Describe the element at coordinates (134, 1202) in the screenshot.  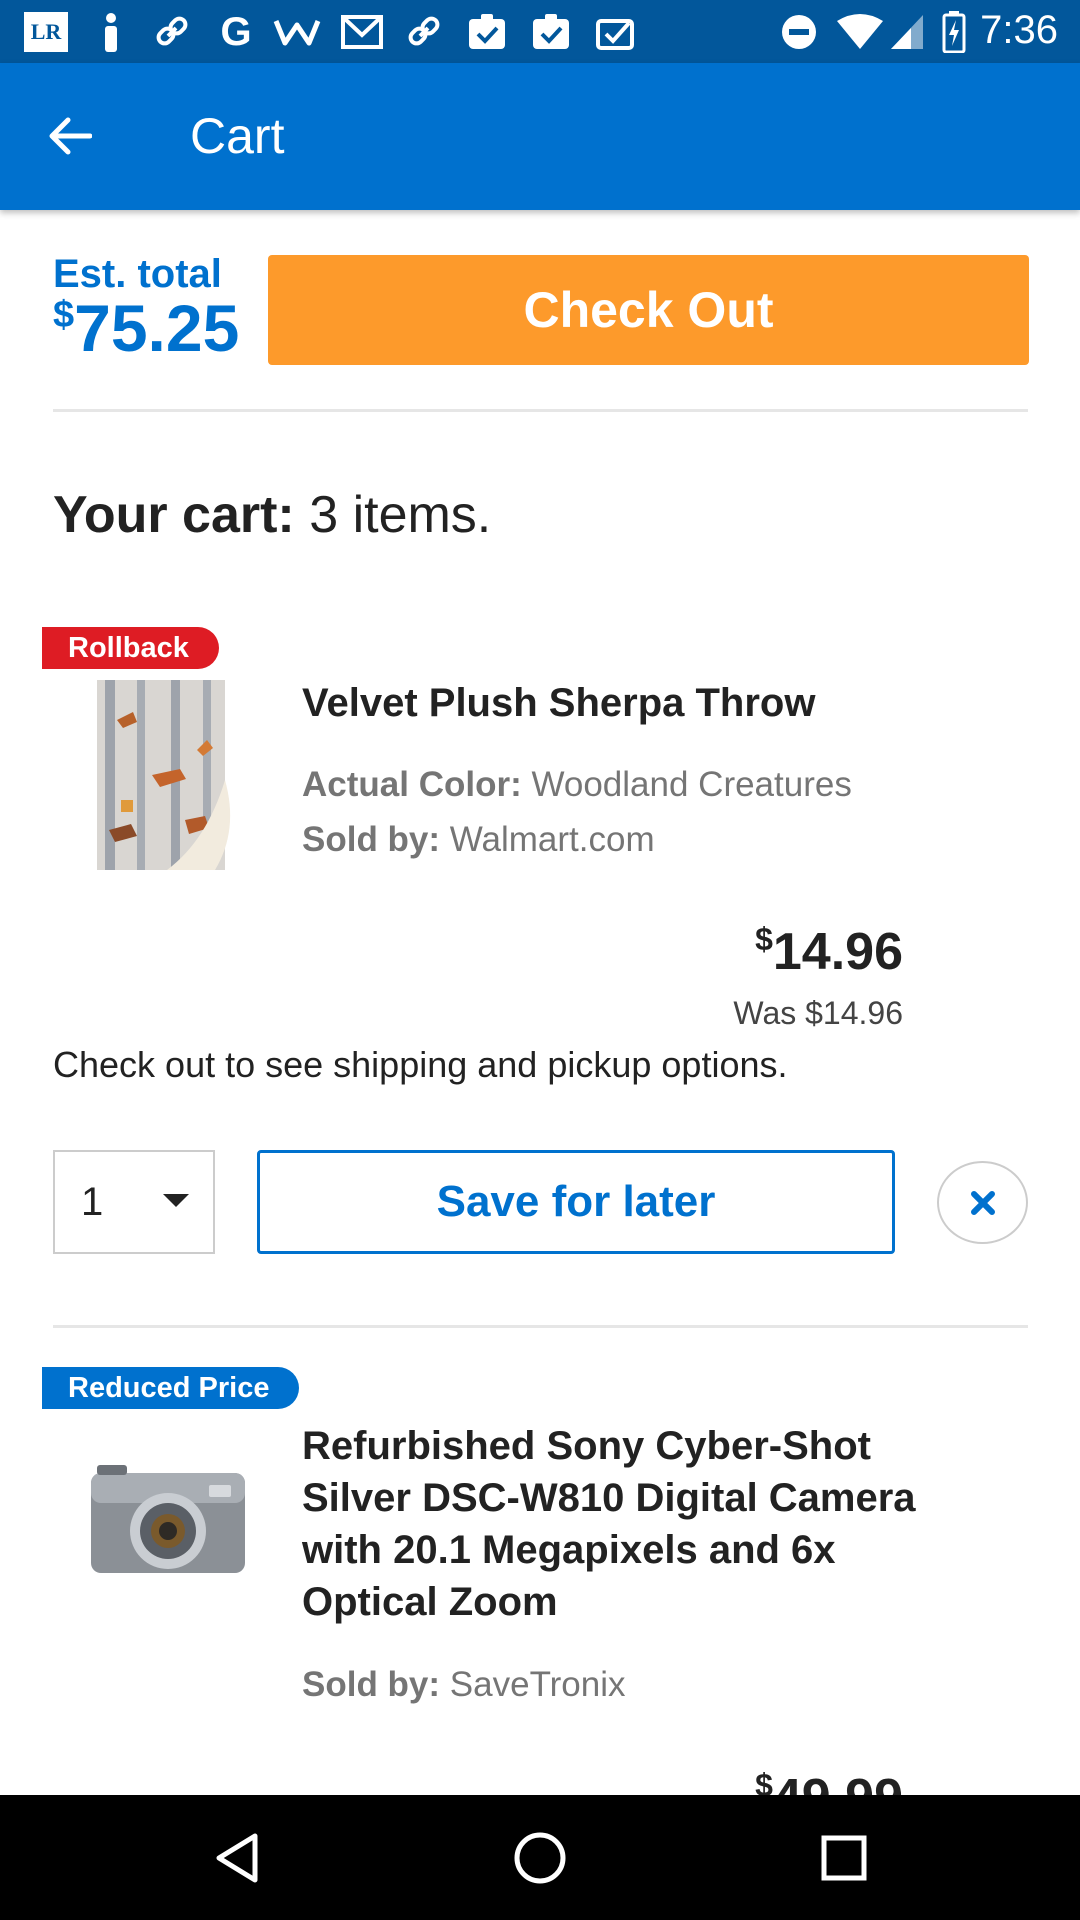
I see `quantity-select: 1` at that location.